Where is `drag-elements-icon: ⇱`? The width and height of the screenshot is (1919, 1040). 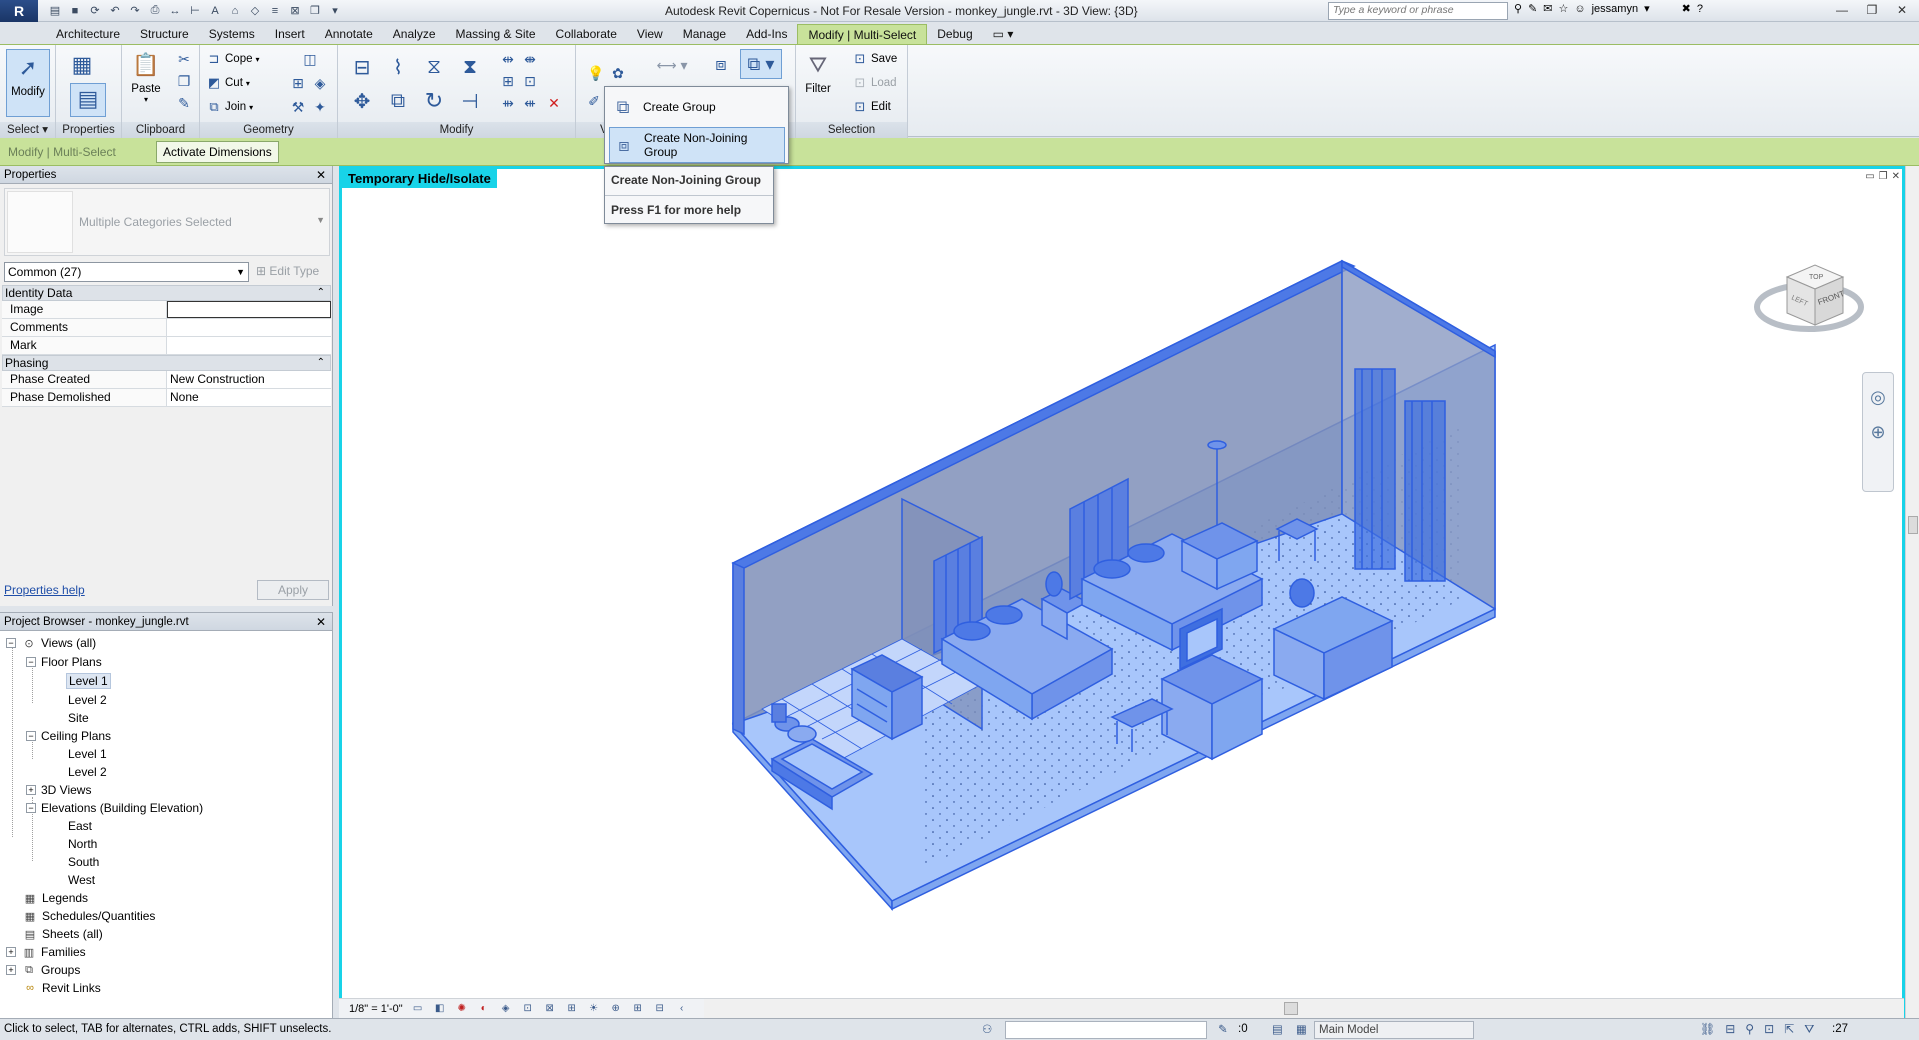 drag-elements-icon: ⇱ is located at coordinates (1789, 1029).